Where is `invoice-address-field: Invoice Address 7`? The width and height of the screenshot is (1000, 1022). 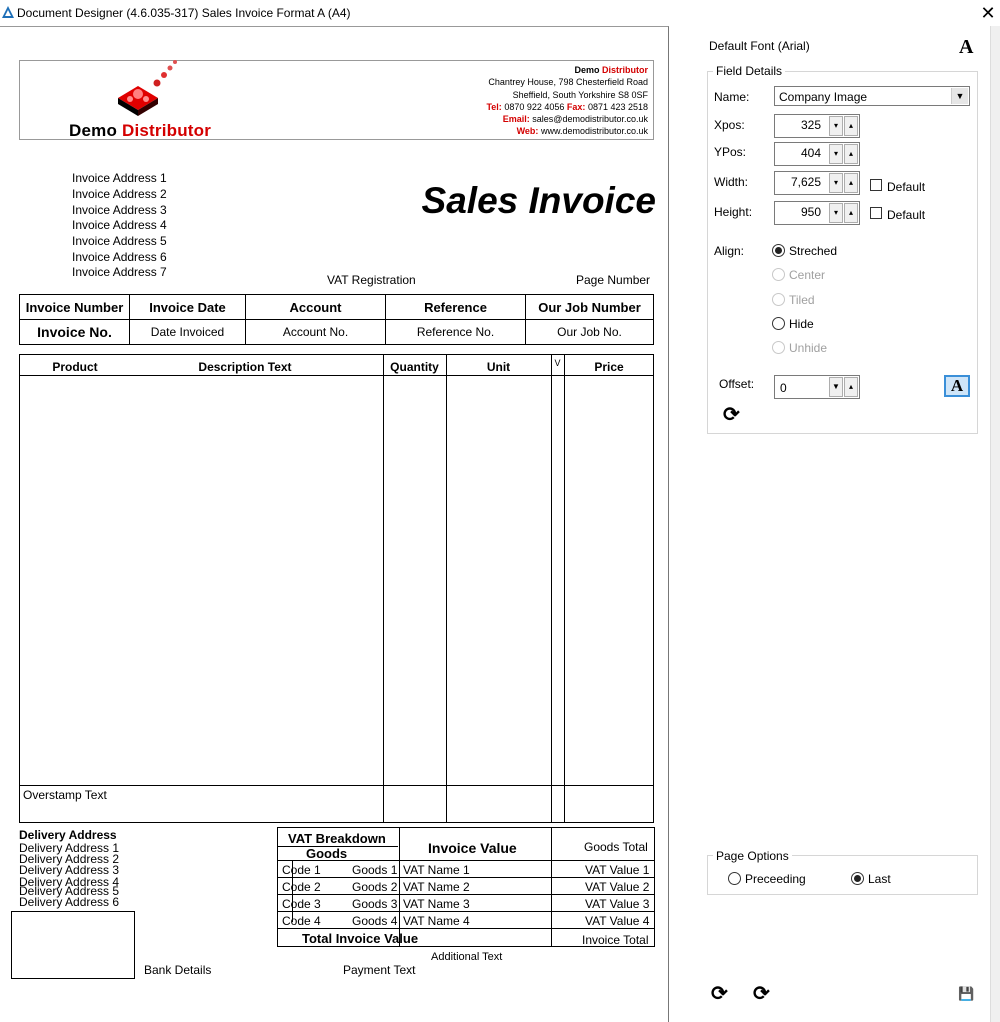
invoice-address-field: Invoice Address 7 is located at coordinates (119, 272).